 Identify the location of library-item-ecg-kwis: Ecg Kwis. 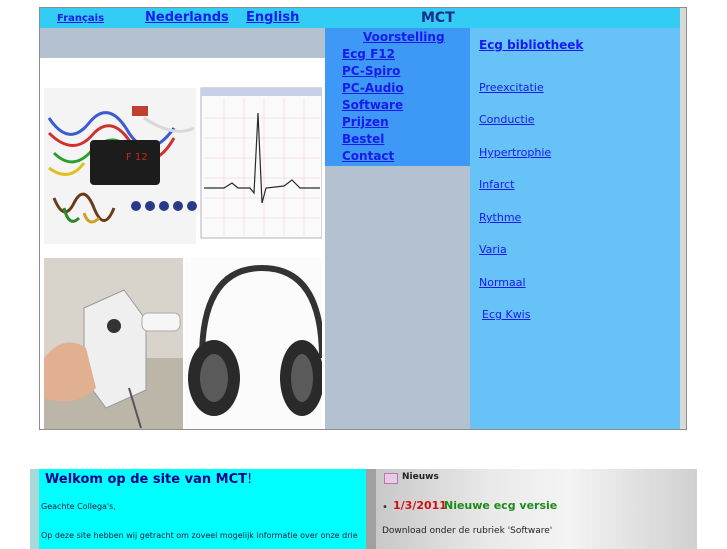
(506, 314).